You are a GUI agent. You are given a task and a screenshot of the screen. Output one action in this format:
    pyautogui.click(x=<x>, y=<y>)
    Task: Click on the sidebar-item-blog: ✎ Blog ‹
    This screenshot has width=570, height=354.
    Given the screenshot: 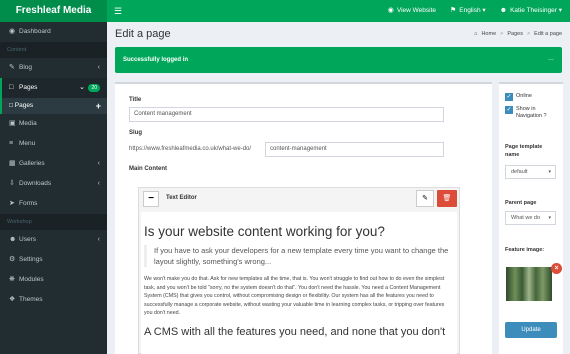 What is the action you would take?
    pyautogui.click(x=53, y=68)
    